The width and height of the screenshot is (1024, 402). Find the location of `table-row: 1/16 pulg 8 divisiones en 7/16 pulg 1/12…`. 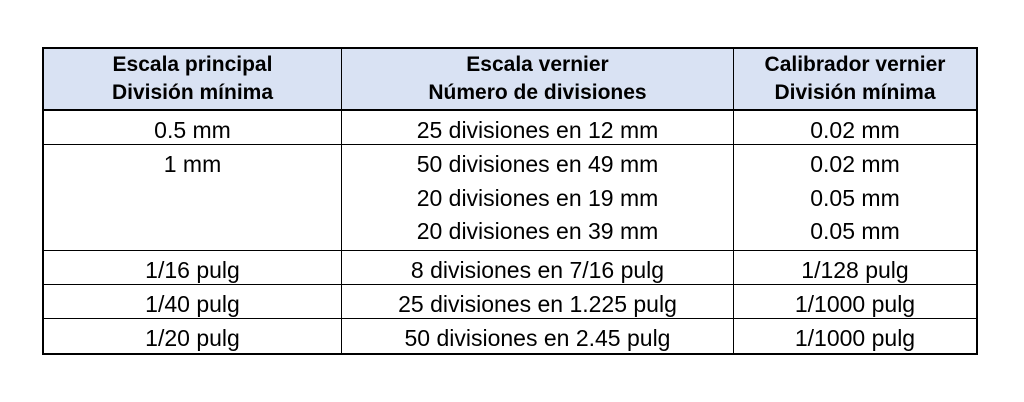

table-row: 1/16 pulg 8 divisiones en 7/16 pulg 1/12… is located at coordinates (510, 268).